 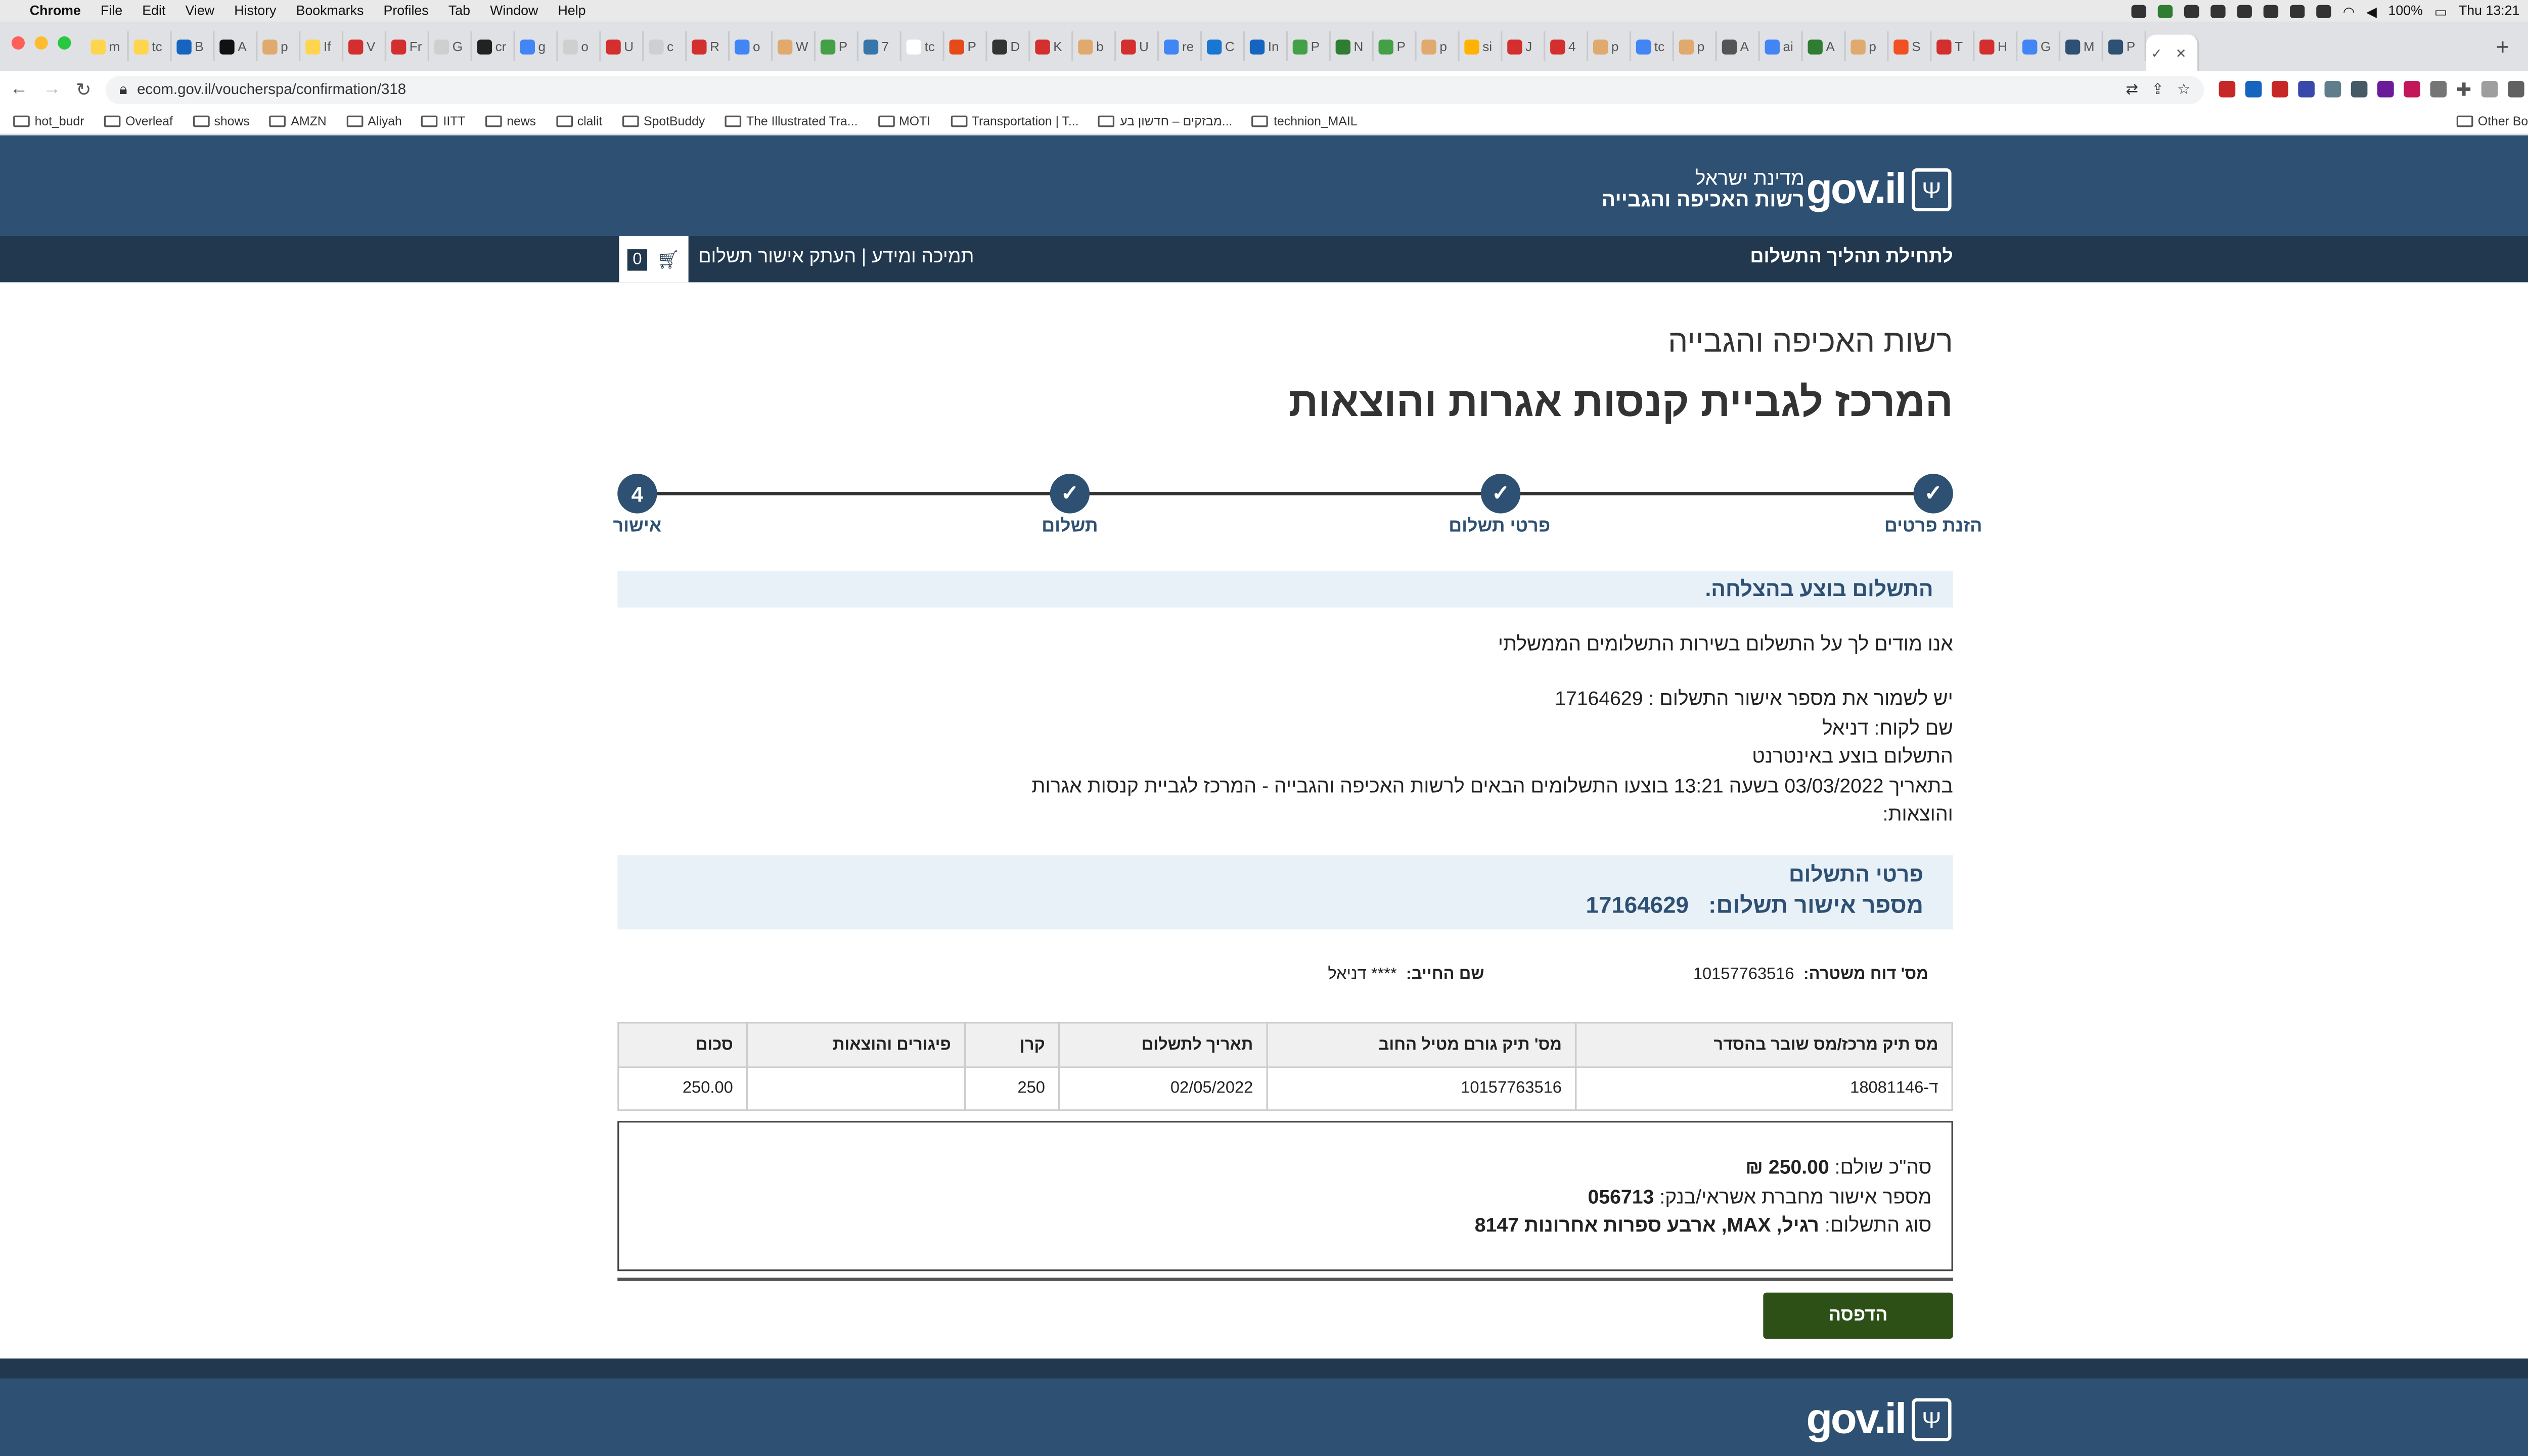 What do you see at coordinates (664, 120) in the screenshot?
I see `bookmark-item: SpotBuddy` at bounding box center [664, 120].